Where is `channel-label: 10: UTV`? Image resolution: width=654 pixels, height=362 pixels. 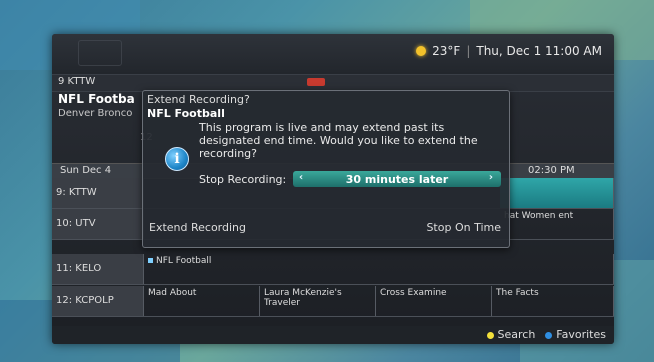 channel-label: 10: UTV is located at coordinates (98, 224).